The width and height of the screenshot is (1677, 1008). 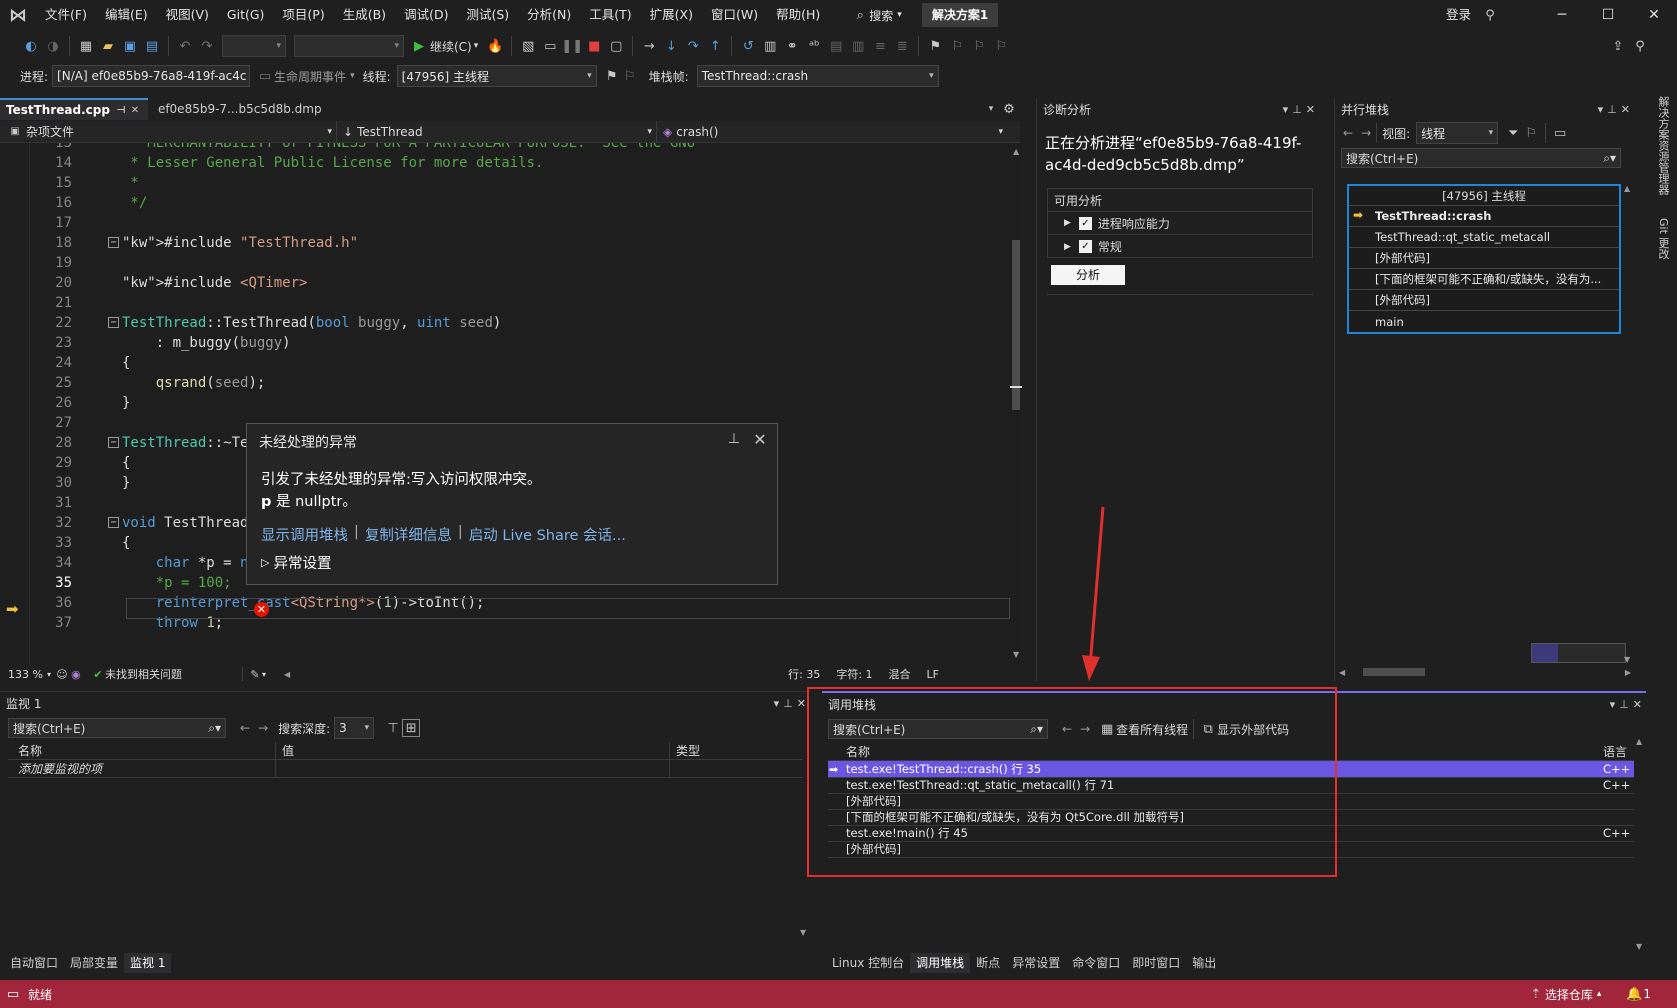 What do you see at coordinates (715, 46) in the screenshot?
I see `step-out-icon: ↑` at bounding box center [715, 46].